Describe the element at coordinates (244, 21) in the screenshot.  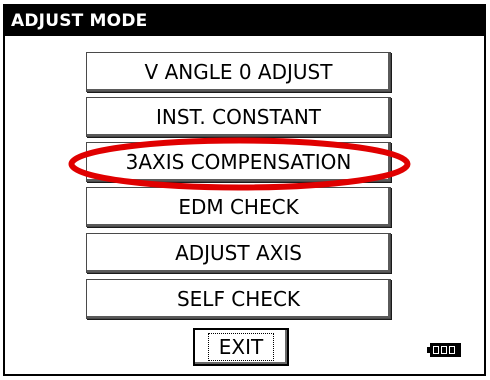
I see `window-title: ADJUST MODE` at that location.